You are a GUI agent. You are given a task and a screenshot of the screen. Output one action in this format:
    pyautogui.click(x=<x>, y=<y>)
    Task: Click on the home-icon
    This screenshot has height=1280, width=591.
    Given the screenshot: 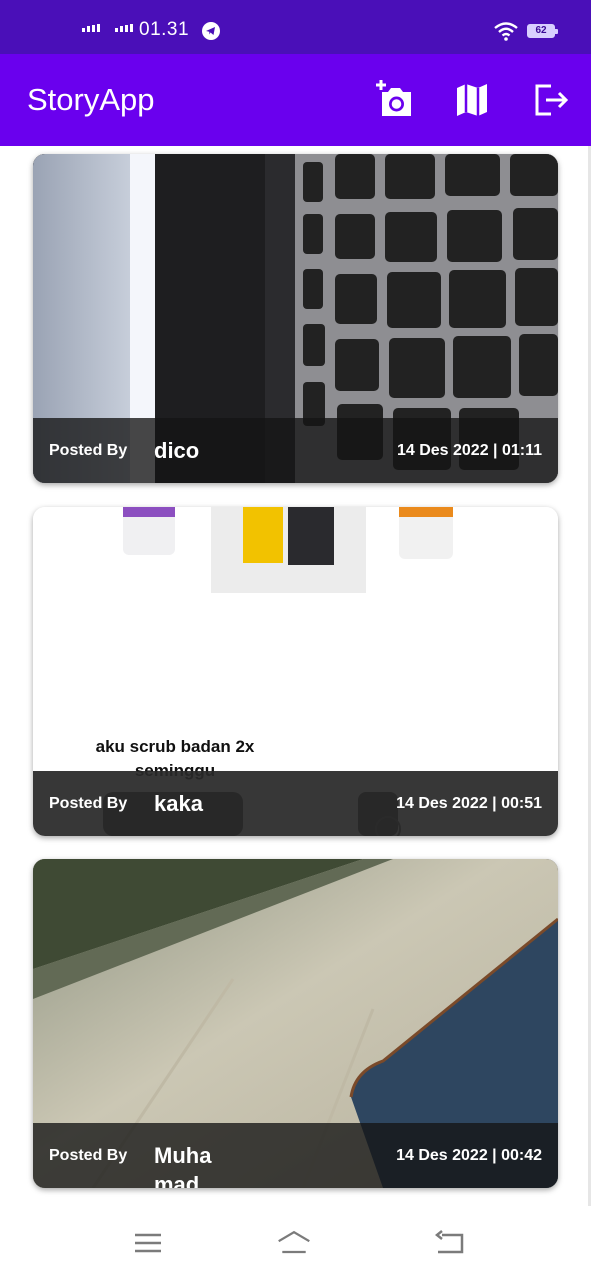 What is the action you would take?
    pyautogui.click(x=294, y=1243)
    